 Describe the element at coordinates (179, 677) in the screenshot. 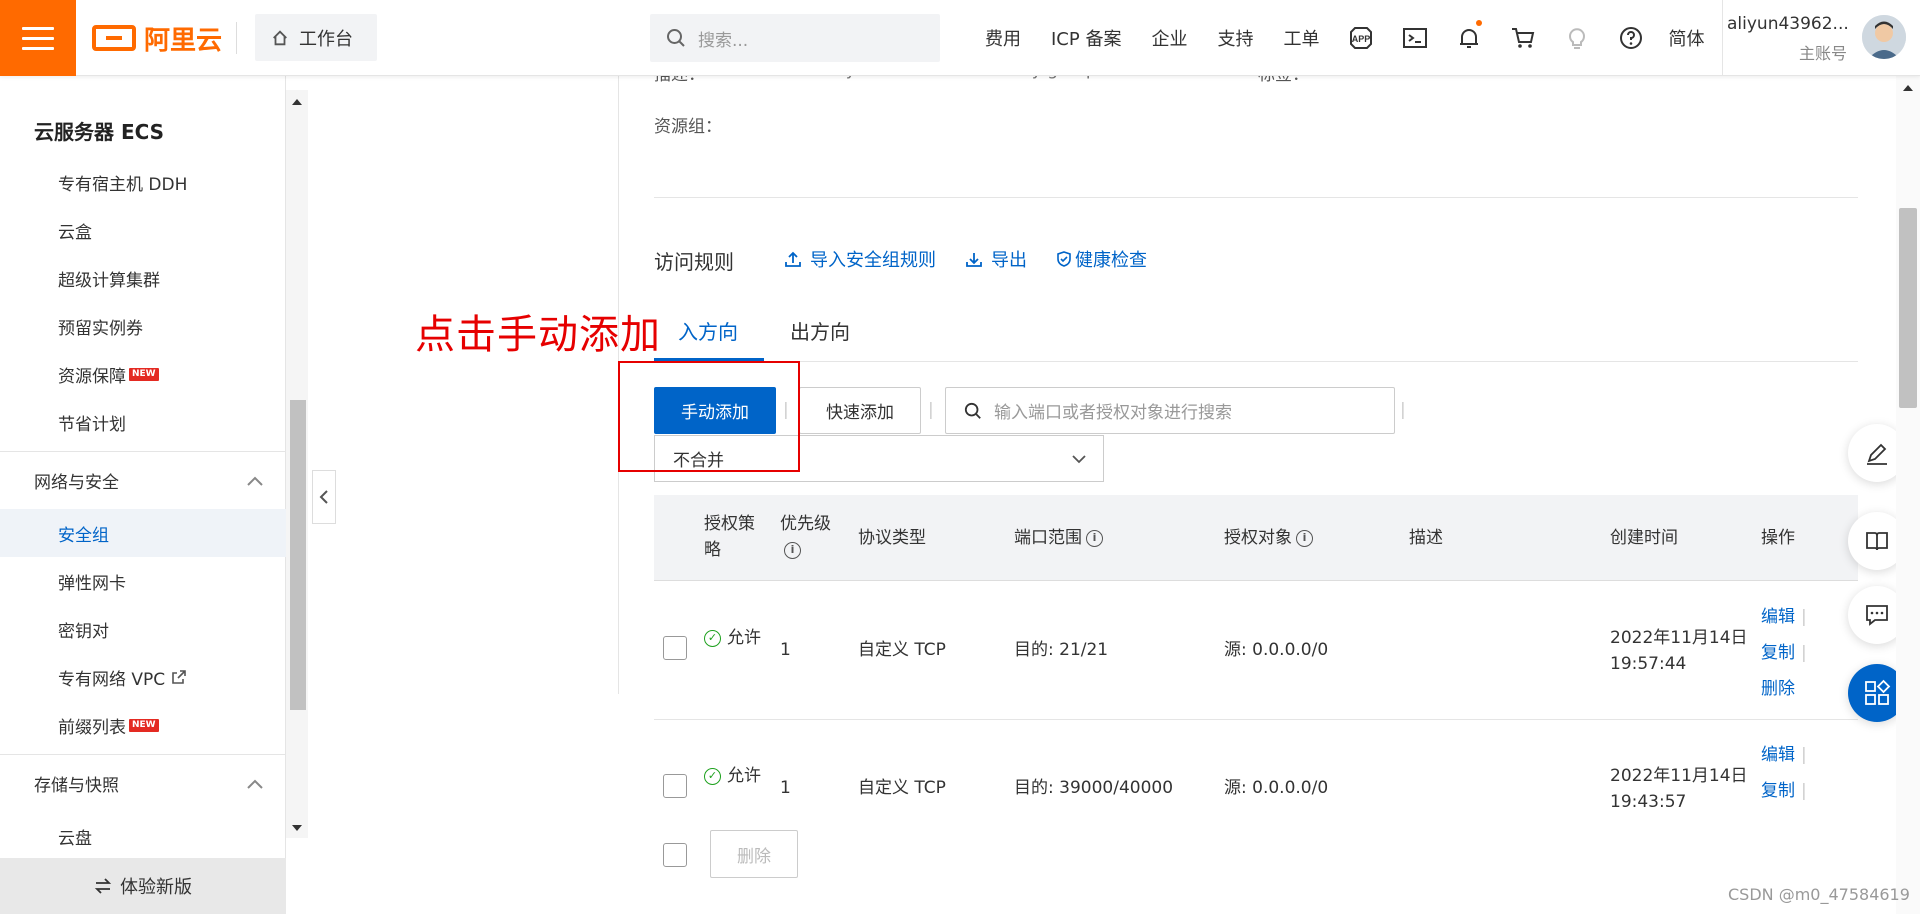

I see `external-link-icon` at that location.